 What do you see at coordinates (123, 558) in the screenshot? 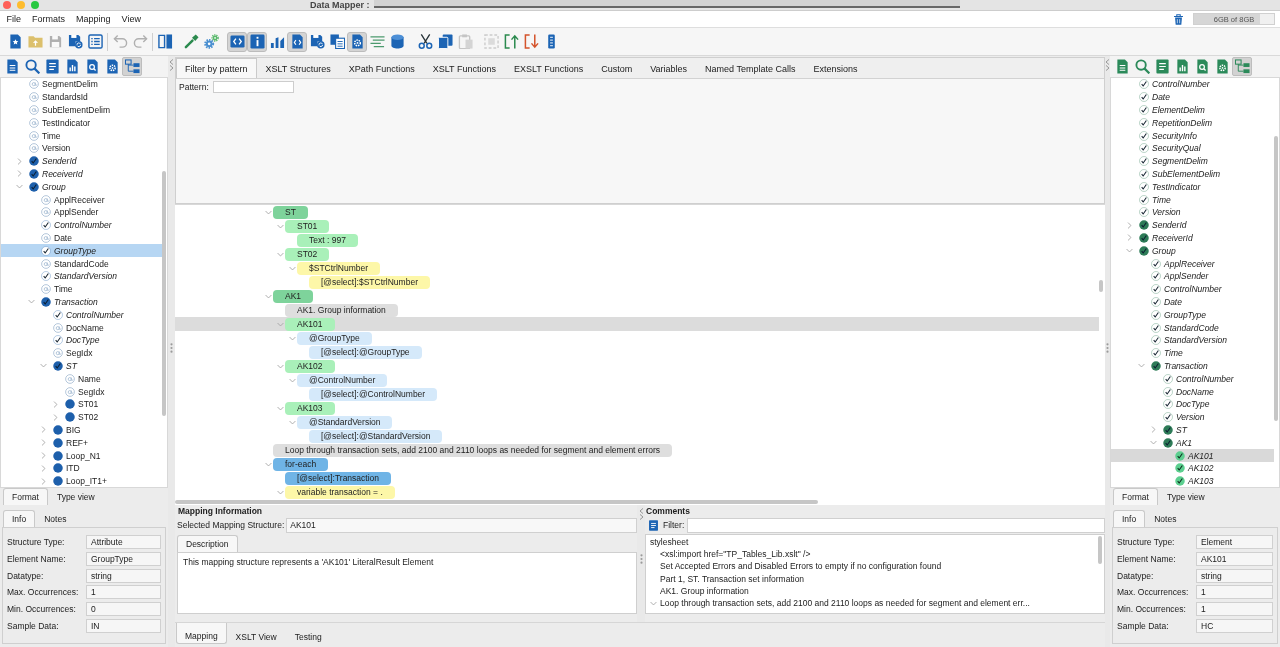
I see `property-field: GroupType` at bounding box center [123, 558].